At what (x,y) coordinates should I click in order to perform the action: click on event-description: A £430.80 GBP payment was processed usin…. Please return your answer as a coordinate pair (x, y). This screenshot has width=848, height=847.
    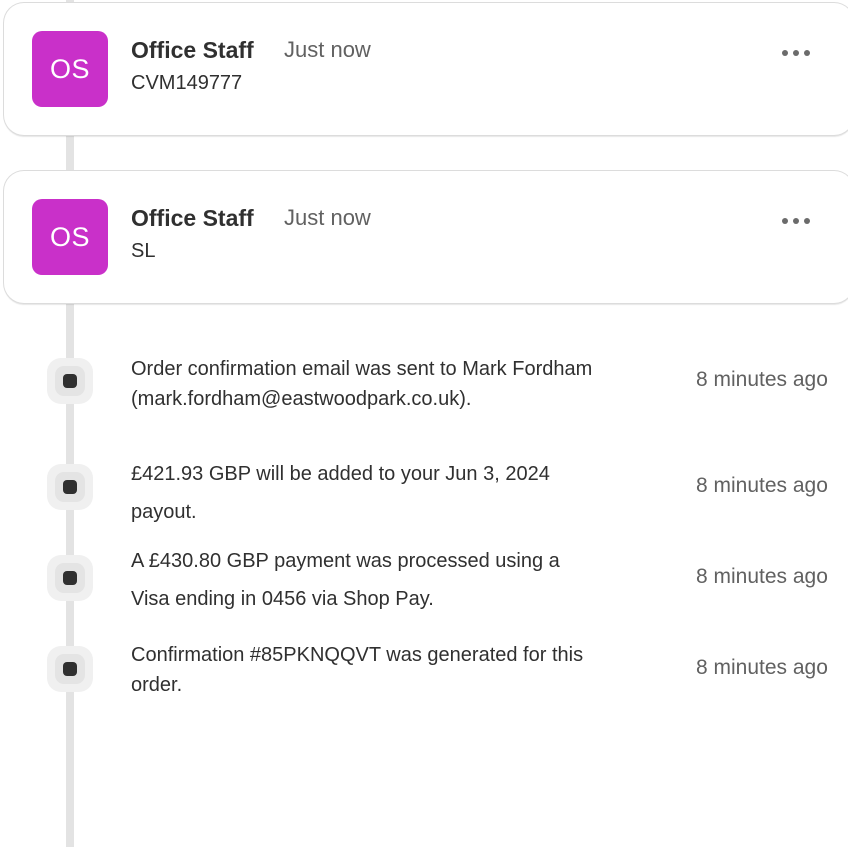
    Looking at the image, I should click on (396, 580).